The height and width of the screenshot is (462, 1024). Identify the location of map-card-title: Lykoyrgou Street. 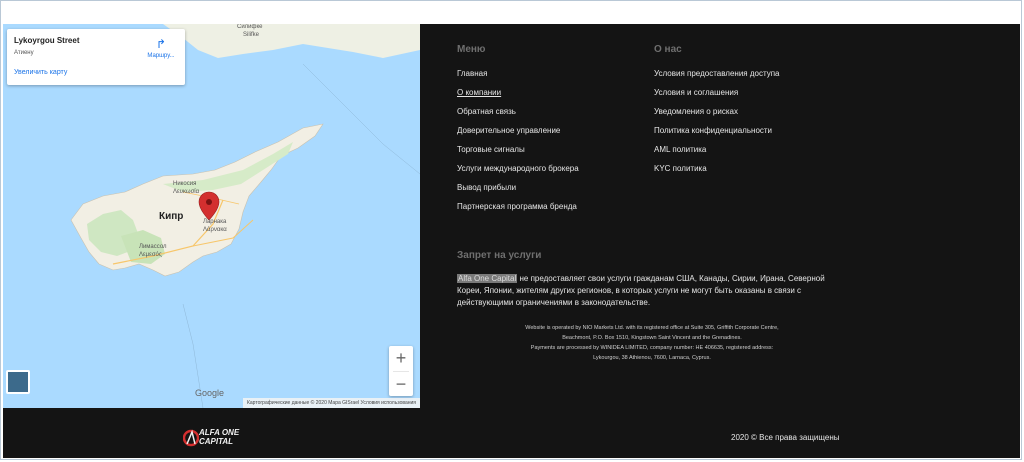
(47, 40).